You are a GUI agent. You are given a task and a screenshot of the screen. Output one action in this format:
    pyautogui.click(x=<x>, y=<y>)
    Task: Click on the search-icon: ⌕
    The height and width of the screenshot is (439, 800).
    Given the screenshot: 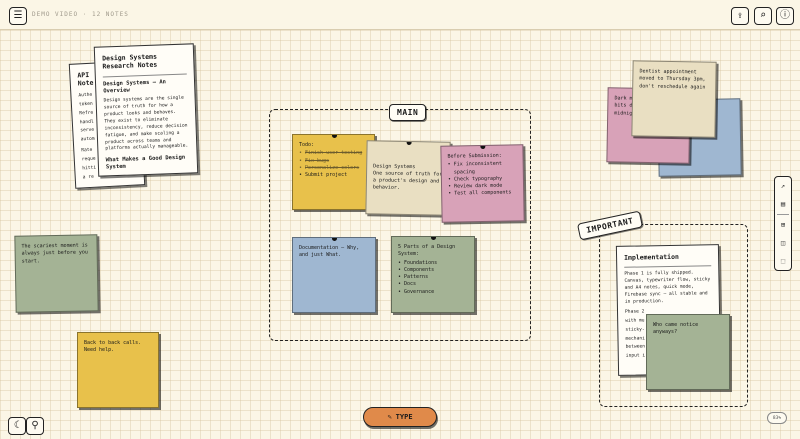 What is the action you would take?
    pyautogui.click(x=763, y=15)
    